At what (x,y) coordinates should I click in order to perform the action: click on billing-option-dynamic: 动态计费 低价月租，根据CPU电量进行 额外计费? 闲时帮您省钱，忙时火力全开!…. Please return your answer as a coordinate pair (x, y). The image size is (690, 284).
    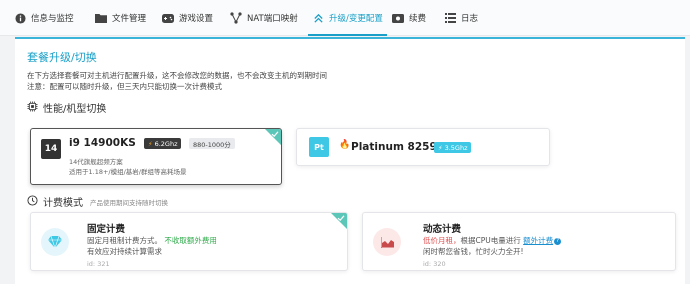
    Looking at the image, I should click on (519, 241).